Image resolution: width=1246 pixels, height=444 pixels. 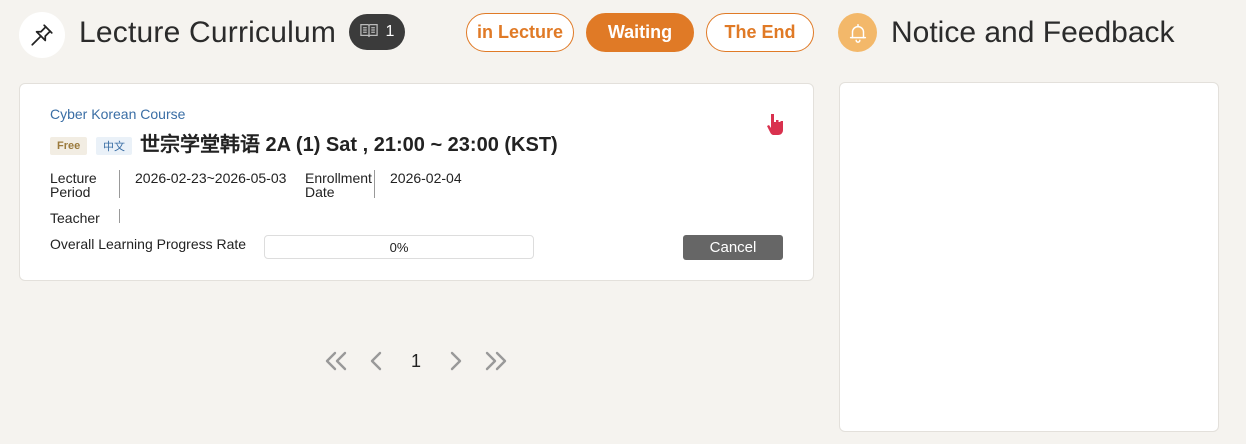 I want to click on next-page-icon, so click(x=456, y=361).